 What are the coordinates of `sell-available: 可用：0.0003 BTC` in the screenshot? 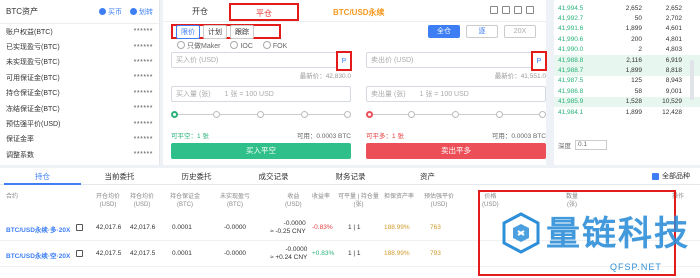 It's located at (518, 136).